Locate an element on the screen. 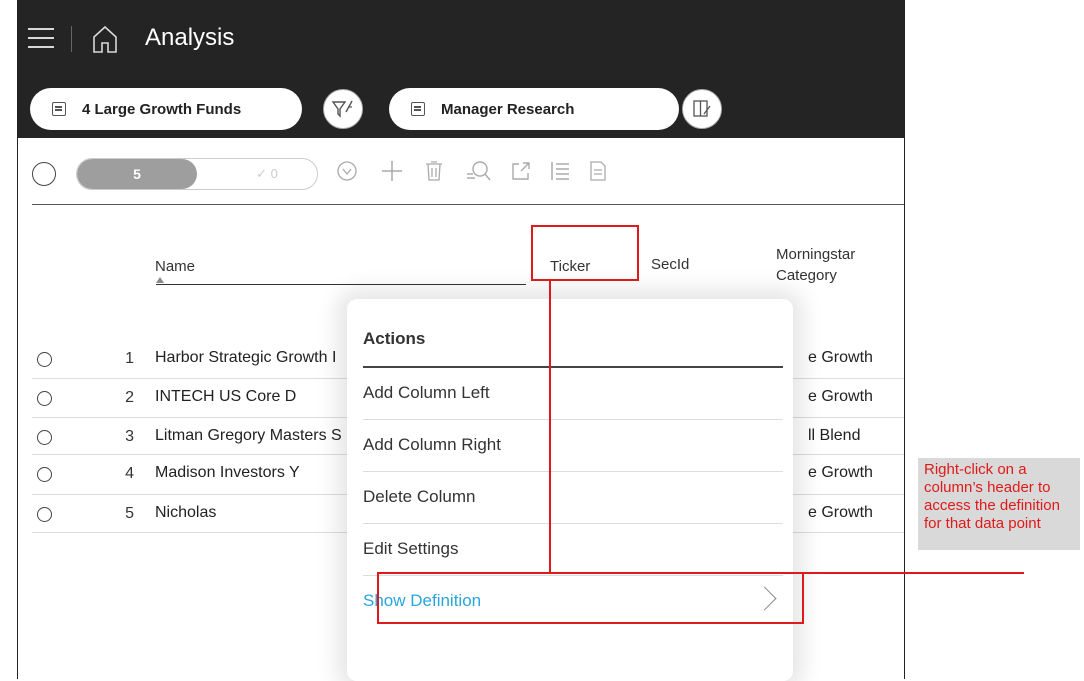 This screenshot has width=1084, height=681. show-definition-highlight-box is located at coordinates (590, 598).